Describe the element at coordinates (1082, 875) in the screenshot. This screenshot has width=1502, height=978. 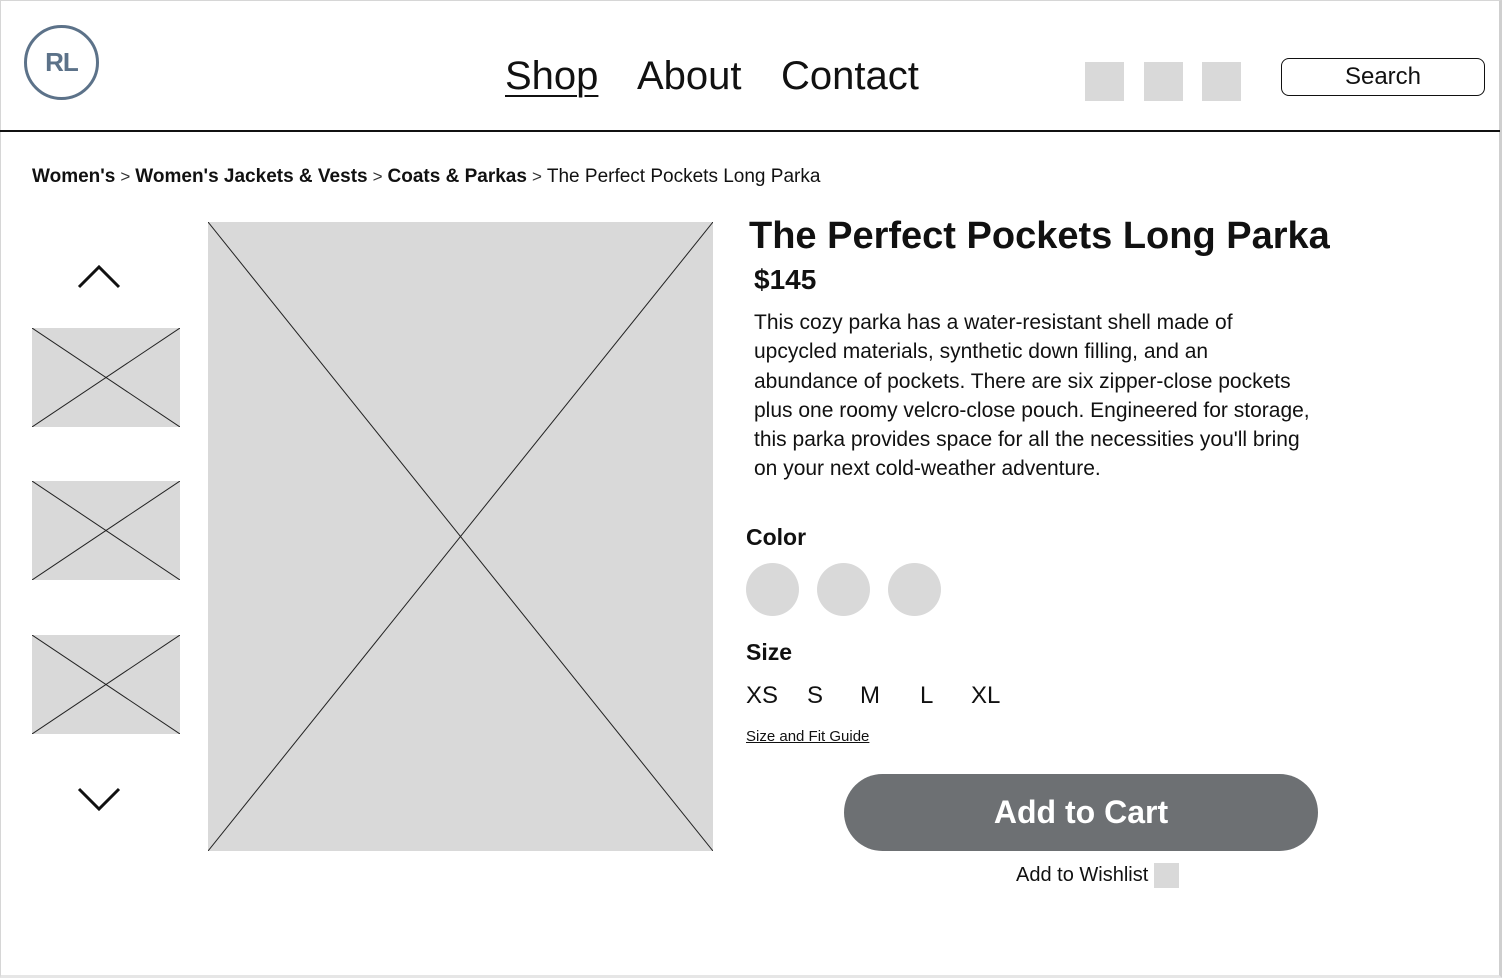
I see `add-to-wishlist-label: Add to Wishlist` at that location.